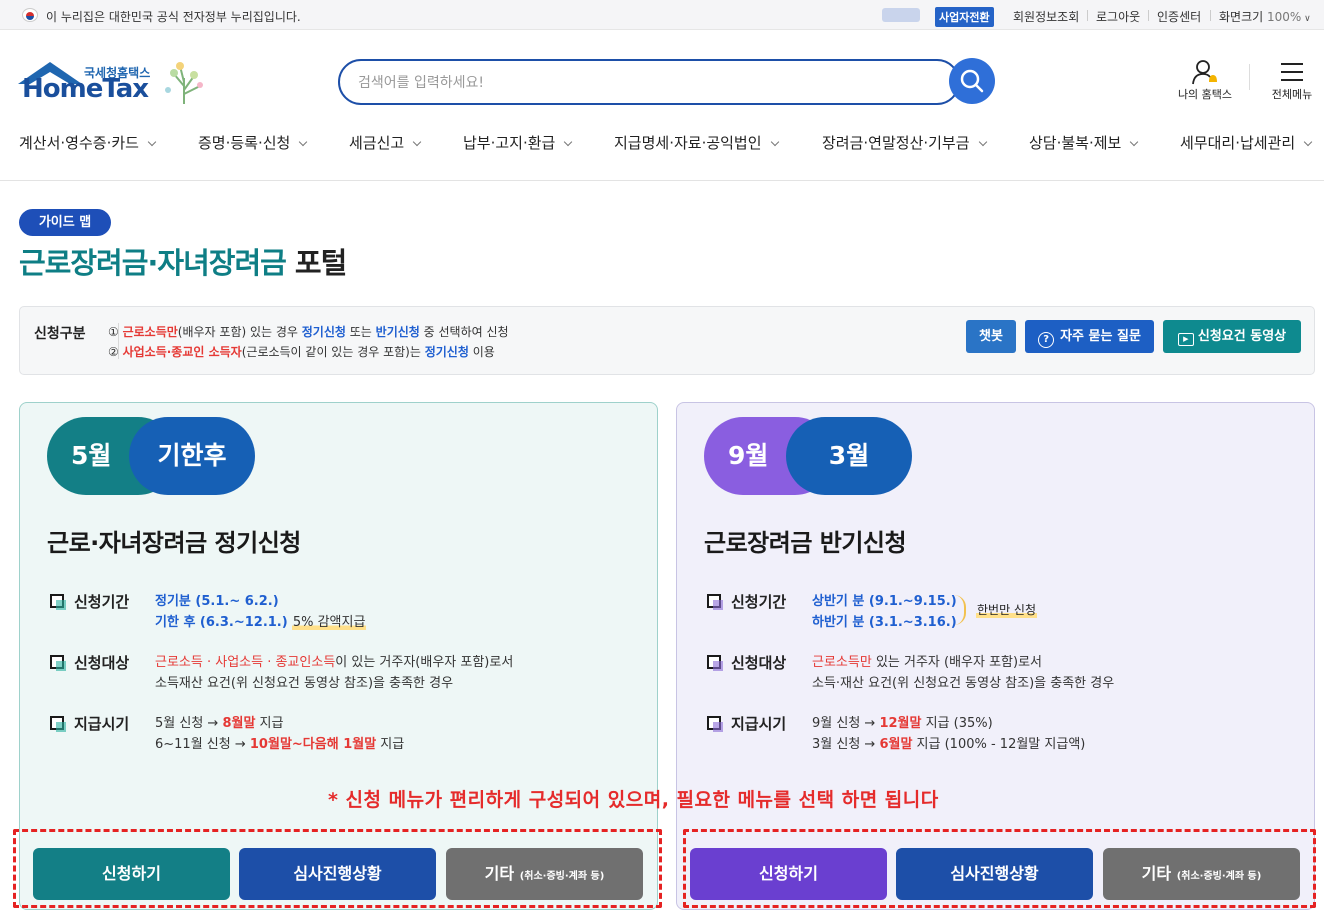 Image resolution: width=1324 pixels, height=914 pixels. Describe the element at coordinates (964, 17) in the screenshot. I see `biz-switch-button: 사업자전환` at that location.